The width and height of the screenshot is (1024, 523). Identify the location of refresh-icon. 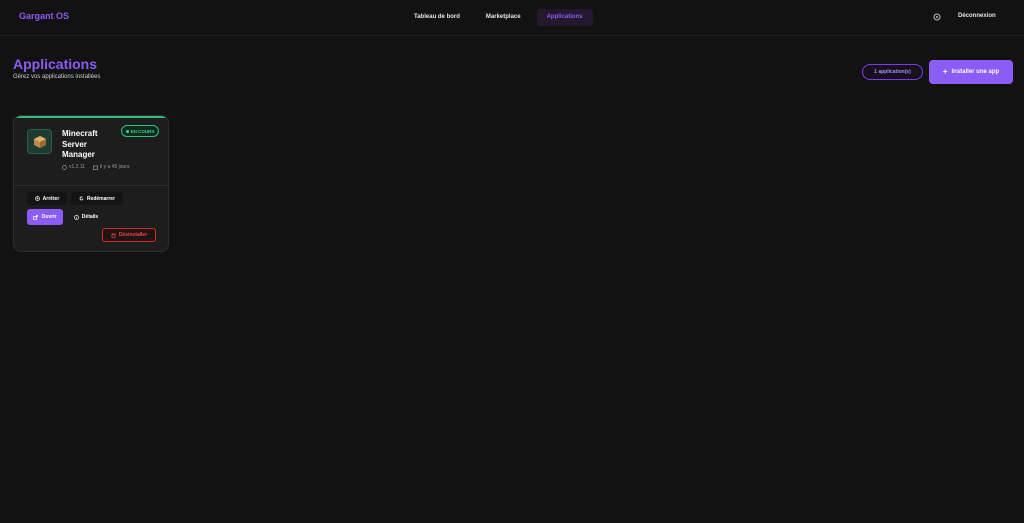
(81, 198).